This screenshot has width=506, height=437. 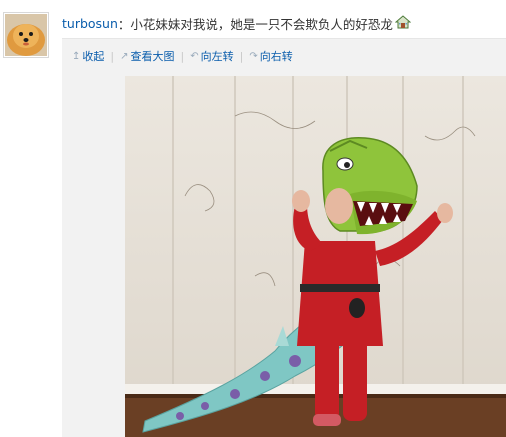 I want to click on post-text: 小花妹妹对我说，她是一只不会欺负人的好恐龙, so click(x=261, y=24).